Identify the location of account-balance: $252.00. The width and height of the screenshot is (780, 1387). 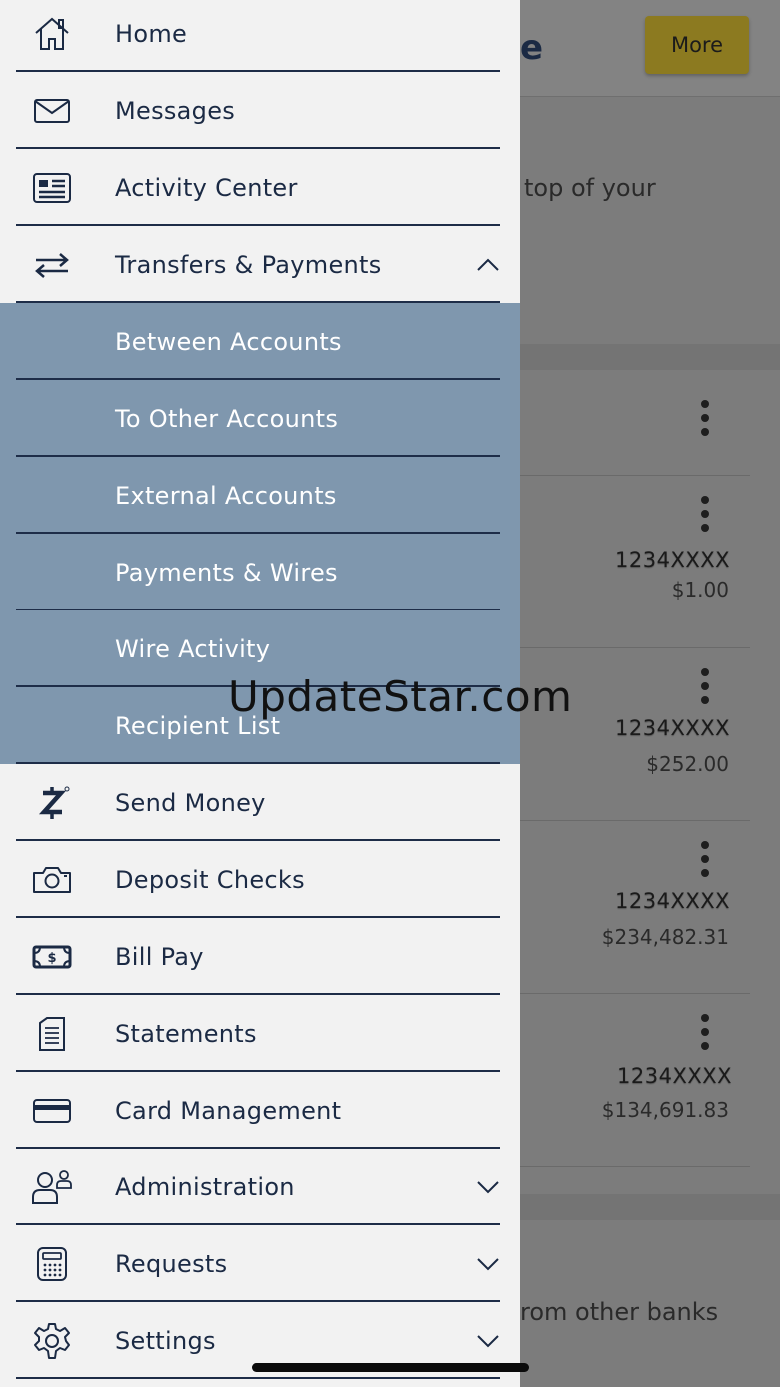
(687, 764).